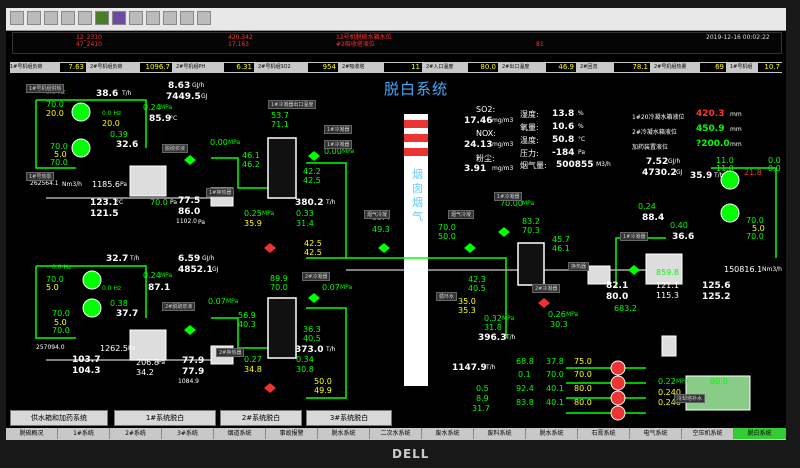  I want to click on process-value: 1084.9, so click(188, 381).